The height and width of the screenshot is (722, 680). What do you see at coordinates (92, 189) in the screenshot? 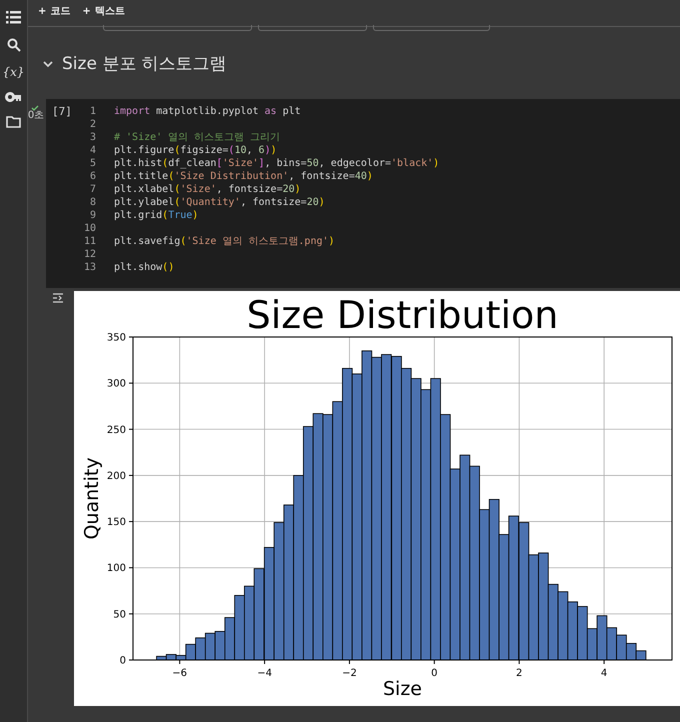
I see `line-number: 7` at bounding box center [92, 189].